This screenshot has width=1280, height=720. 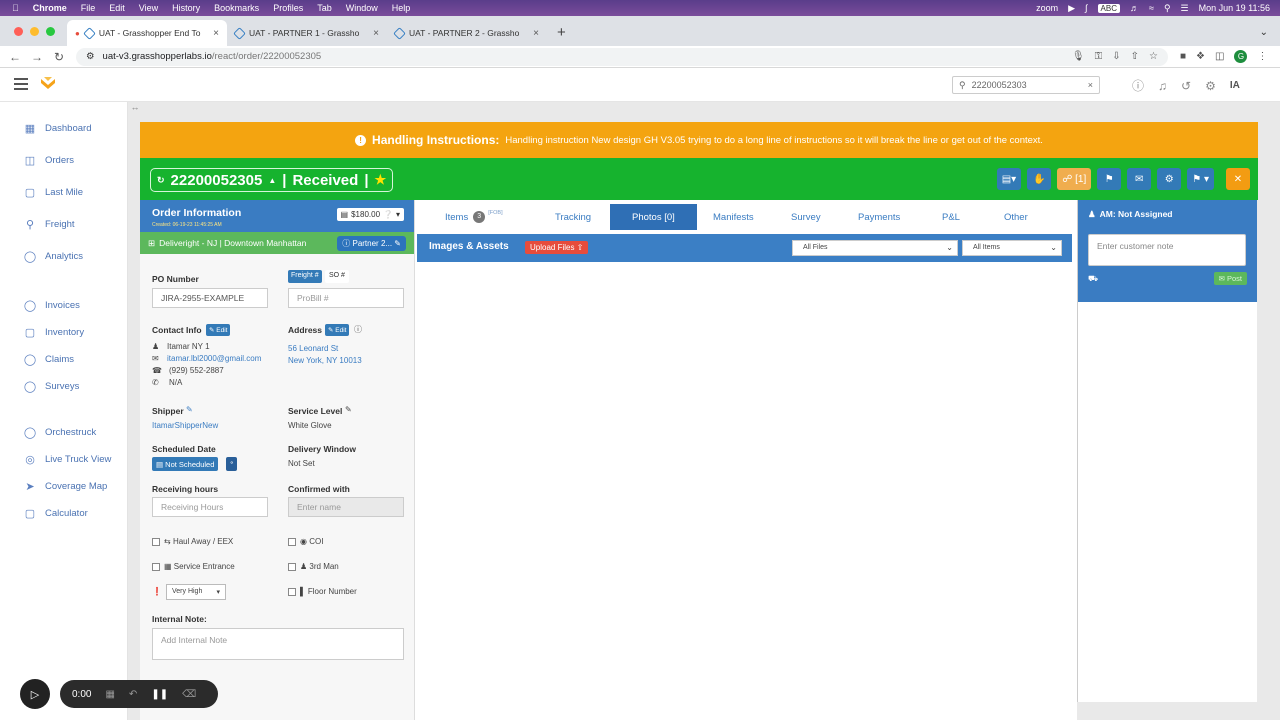 I want to click on flag-button: ⚑, so click(x=1109, y=179).